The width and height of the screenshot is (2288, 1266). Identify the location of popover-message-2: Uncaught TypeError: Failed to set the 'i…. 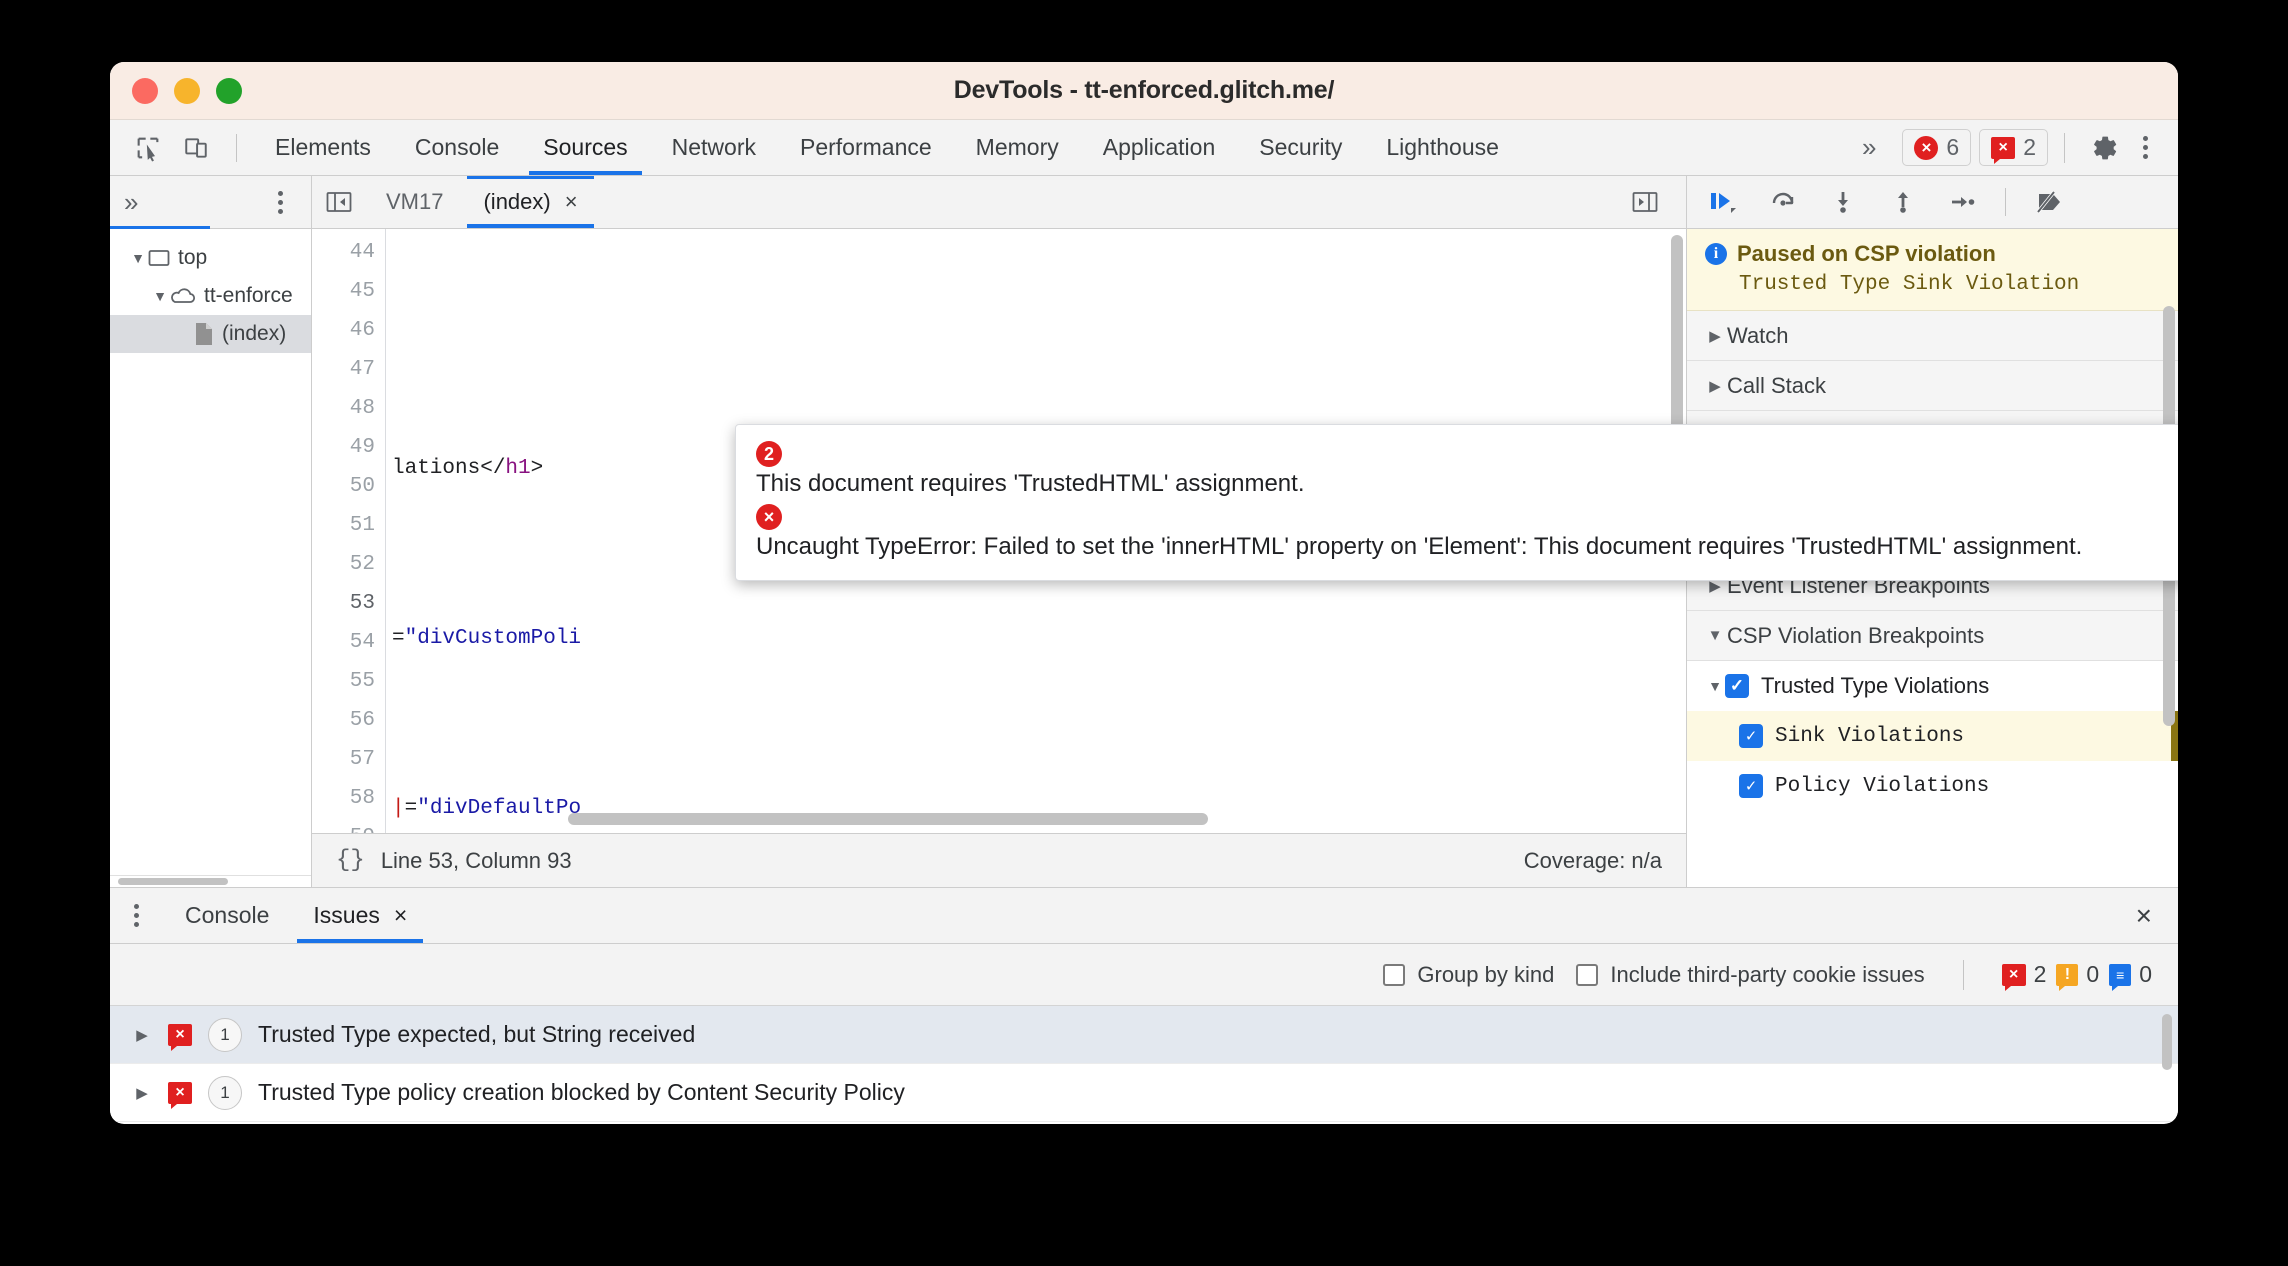
(1419, 546).